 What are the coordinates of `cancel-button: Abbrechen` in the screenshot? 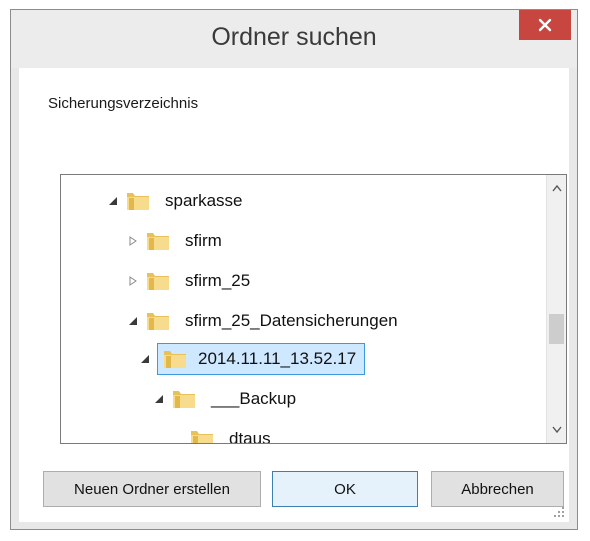 It's located at (497, 489).